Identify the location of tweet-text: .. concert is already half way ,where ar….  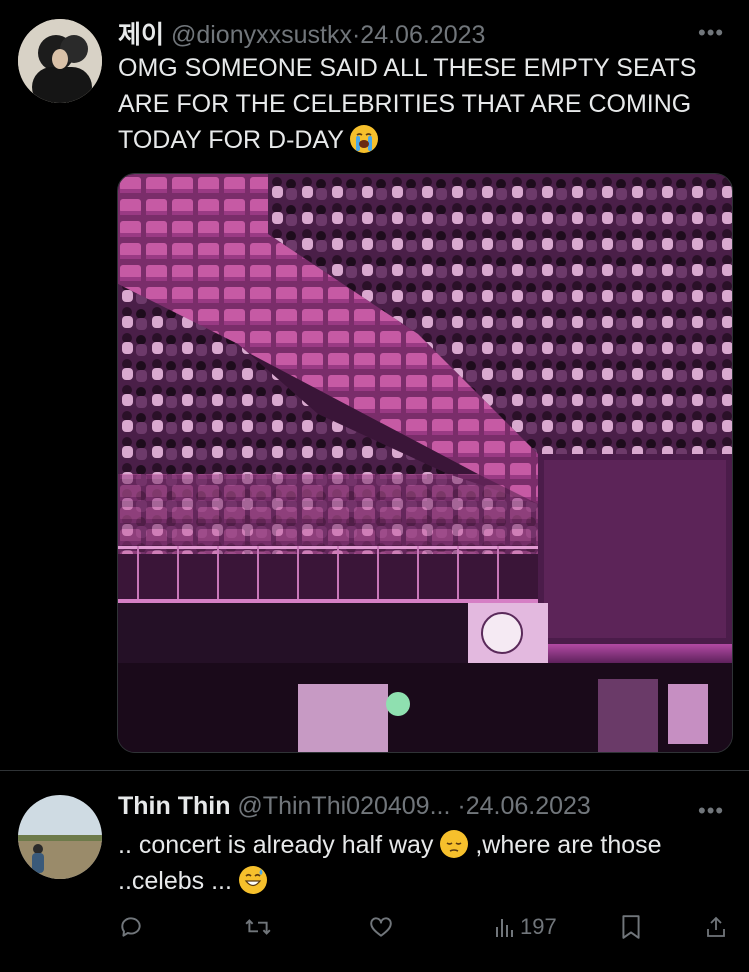
(408, 863).